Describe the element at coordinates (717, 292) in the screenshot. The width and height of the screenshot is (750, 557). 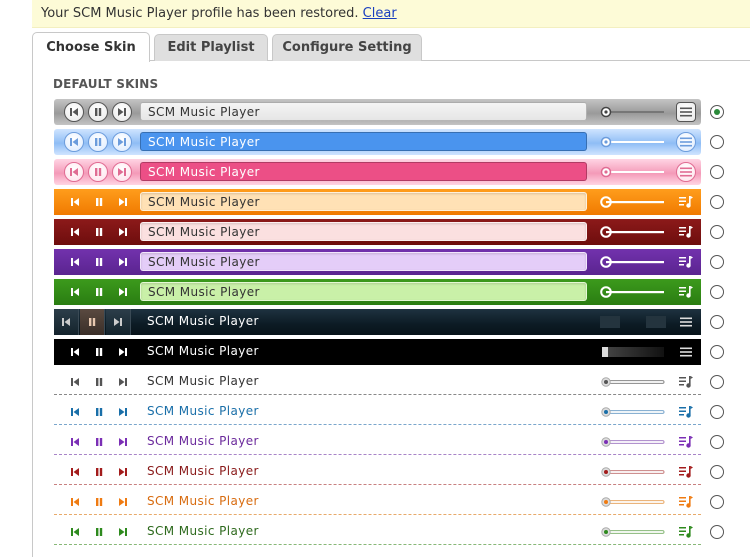
I see `skin-radio-green` at that location.